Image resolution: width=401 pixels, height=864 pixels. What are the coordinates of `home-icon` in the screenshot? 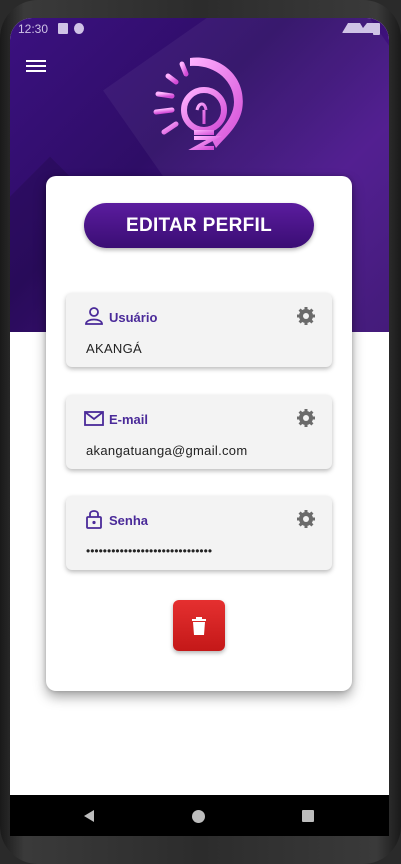 It's located at (198, 816).